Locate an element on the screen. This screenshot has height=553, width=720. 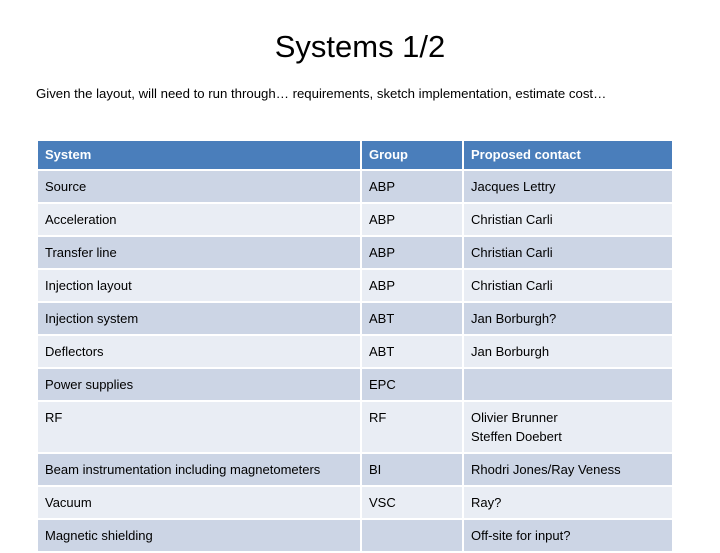
cell-contact is located at coordinates (568, 384).